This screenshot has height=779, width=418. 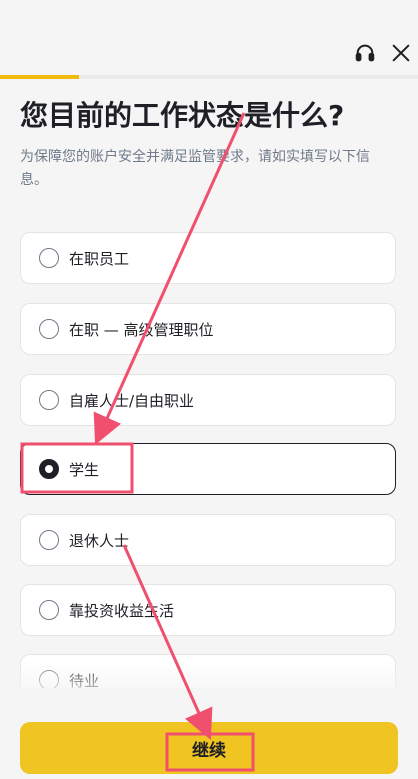 What do you see at coordinates (208, 610) in the screenshot?
I see `option-investment-income: 靠投资收益生活` at bounding box center [208, 610].